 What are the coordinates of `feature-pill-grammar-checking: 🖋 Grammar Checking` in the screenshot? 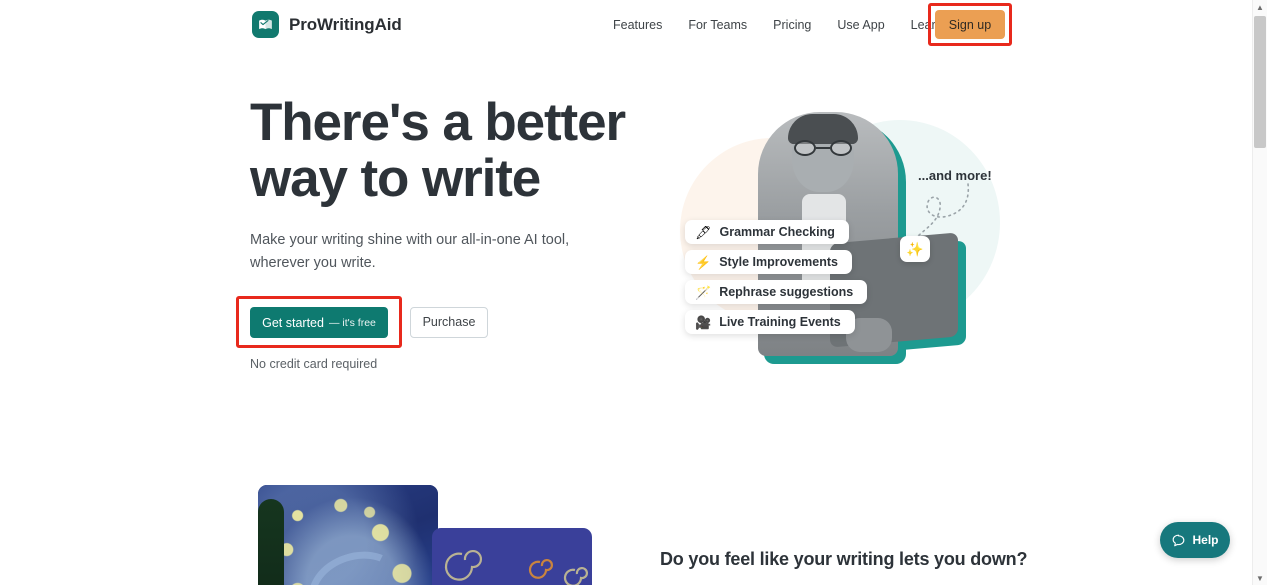 It's located at (767, 232).